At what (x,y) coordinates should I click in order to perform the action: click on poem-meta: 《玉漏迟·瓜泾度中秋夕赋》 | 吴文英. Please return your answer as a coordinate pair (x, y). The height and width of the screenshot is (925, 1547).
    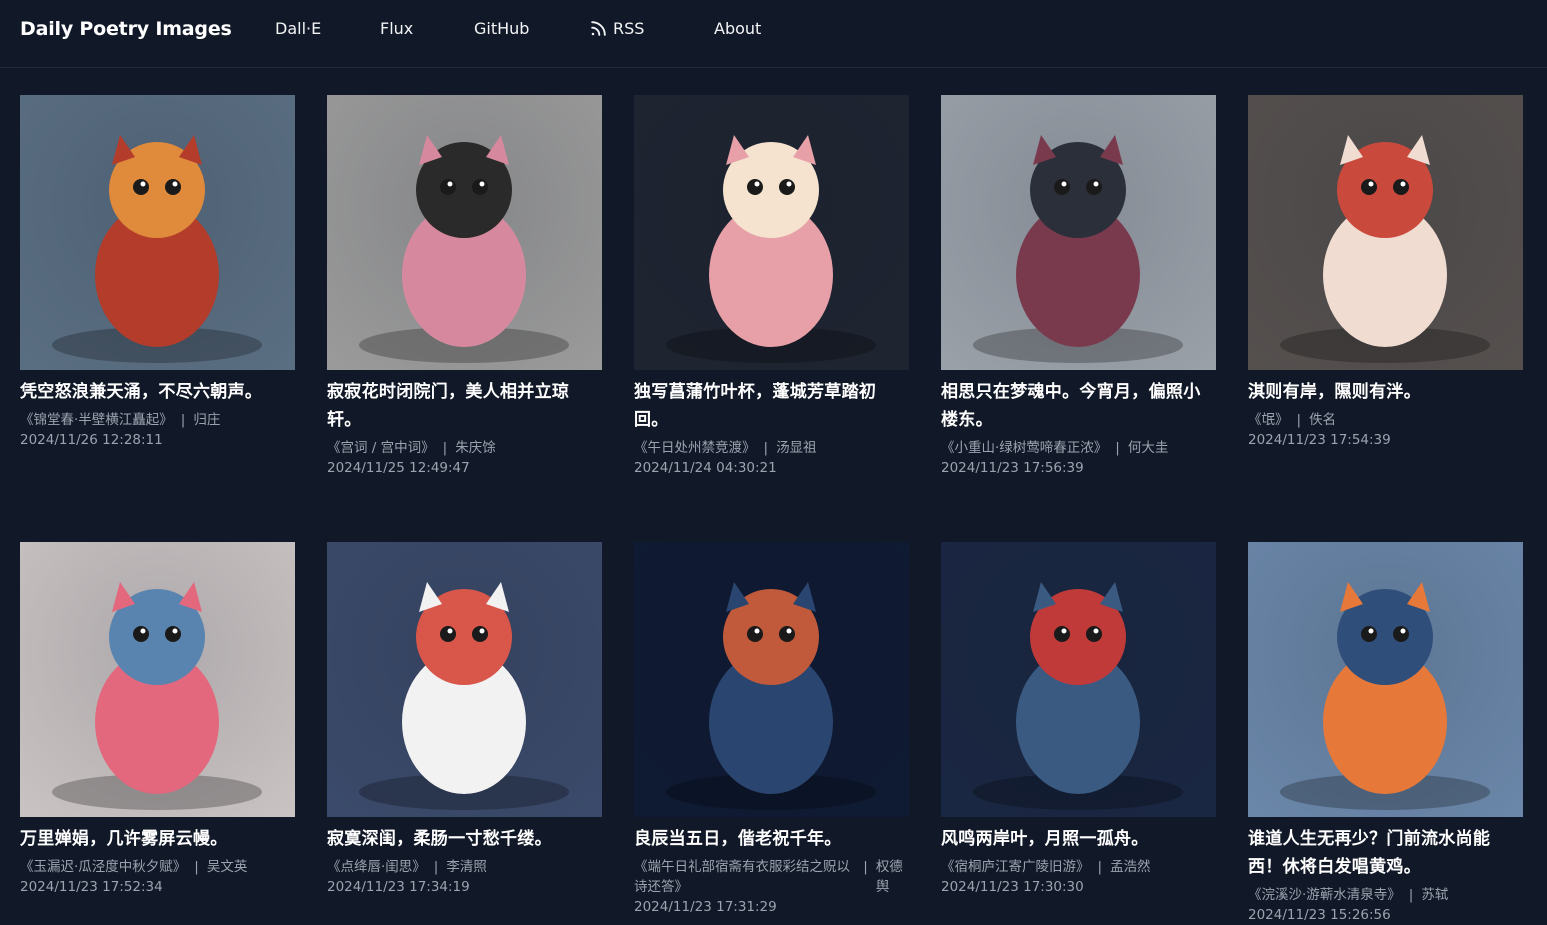
    Looking at the image, I should click on (157, 867).